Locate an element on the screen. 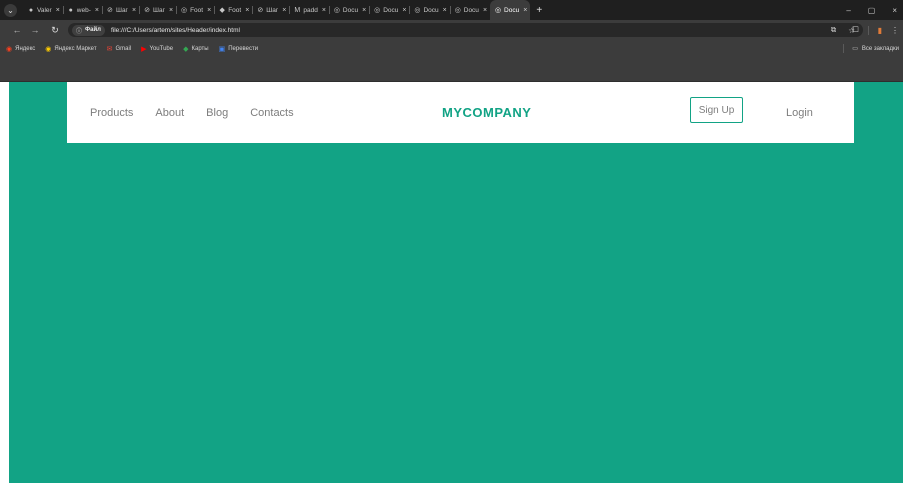 The image size is (903, 483). all-bookmarks-button: ▭ Все закладки is located at coordinates (871, 48).